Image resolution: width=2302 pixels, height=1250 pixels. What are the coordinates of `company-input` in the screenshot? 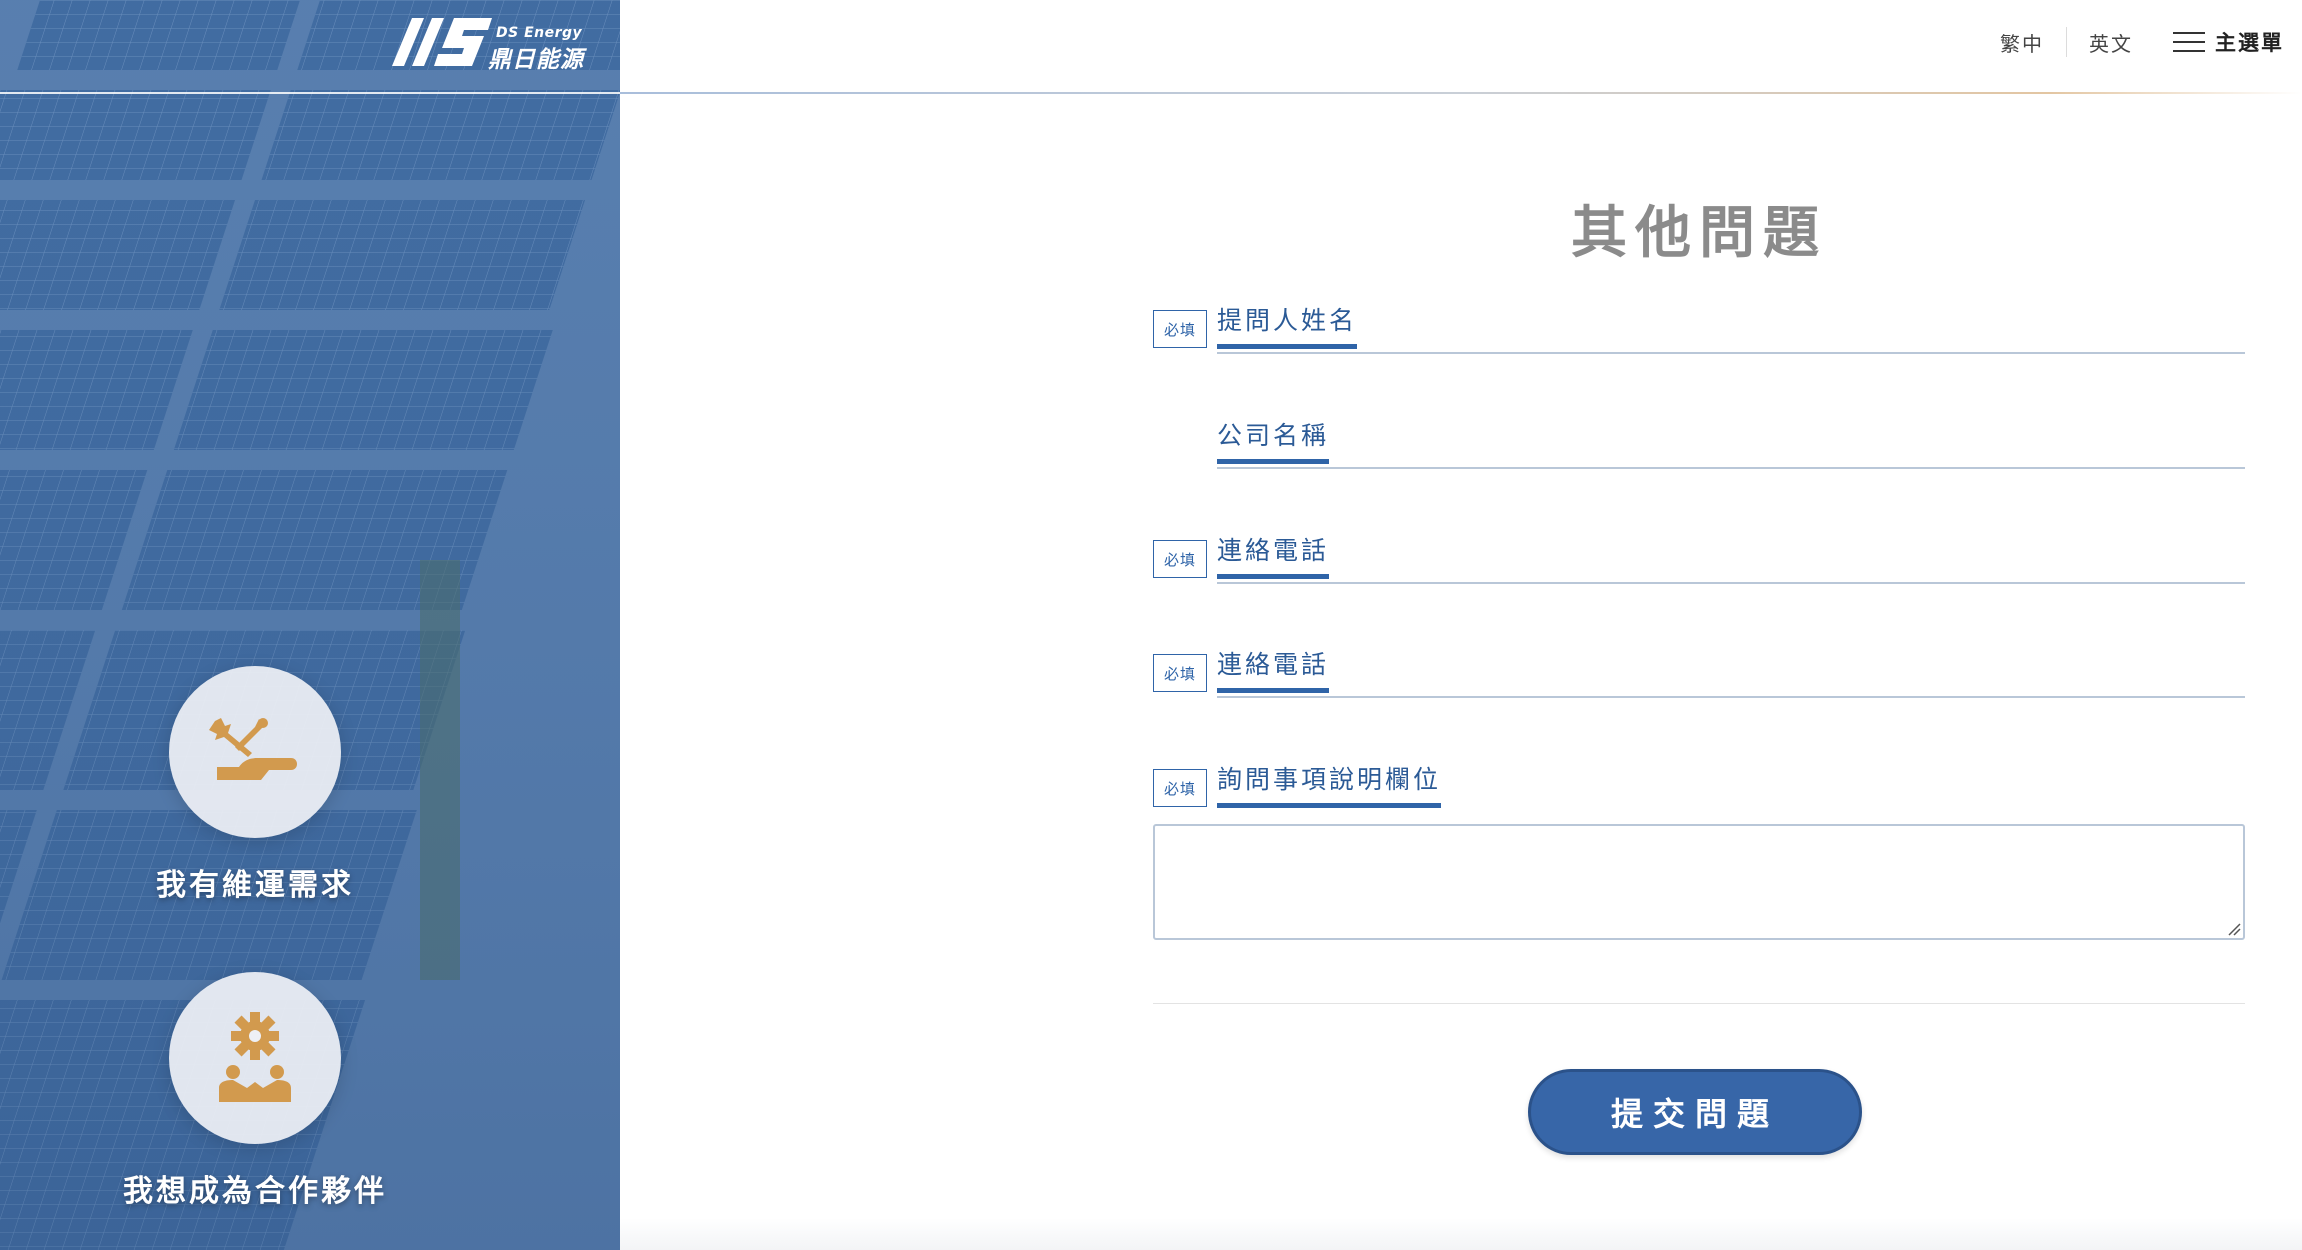 It's located at (1731, 468).